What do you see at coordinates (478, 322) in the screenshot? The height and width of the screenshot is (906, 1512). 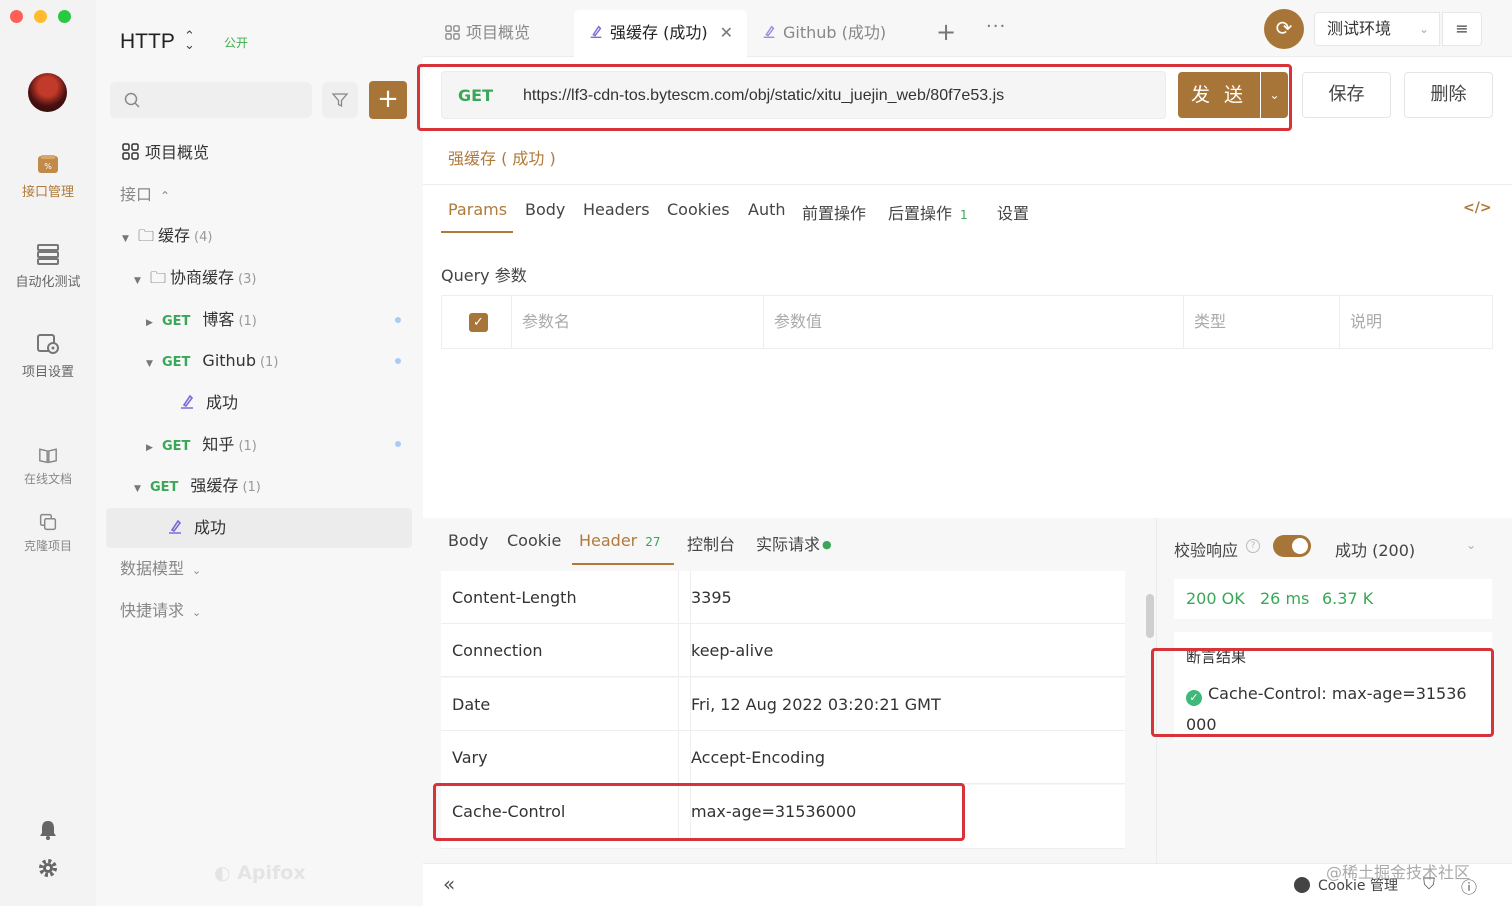 I see `select-all-checkbox: ✓` at bounding box center [478, 322].